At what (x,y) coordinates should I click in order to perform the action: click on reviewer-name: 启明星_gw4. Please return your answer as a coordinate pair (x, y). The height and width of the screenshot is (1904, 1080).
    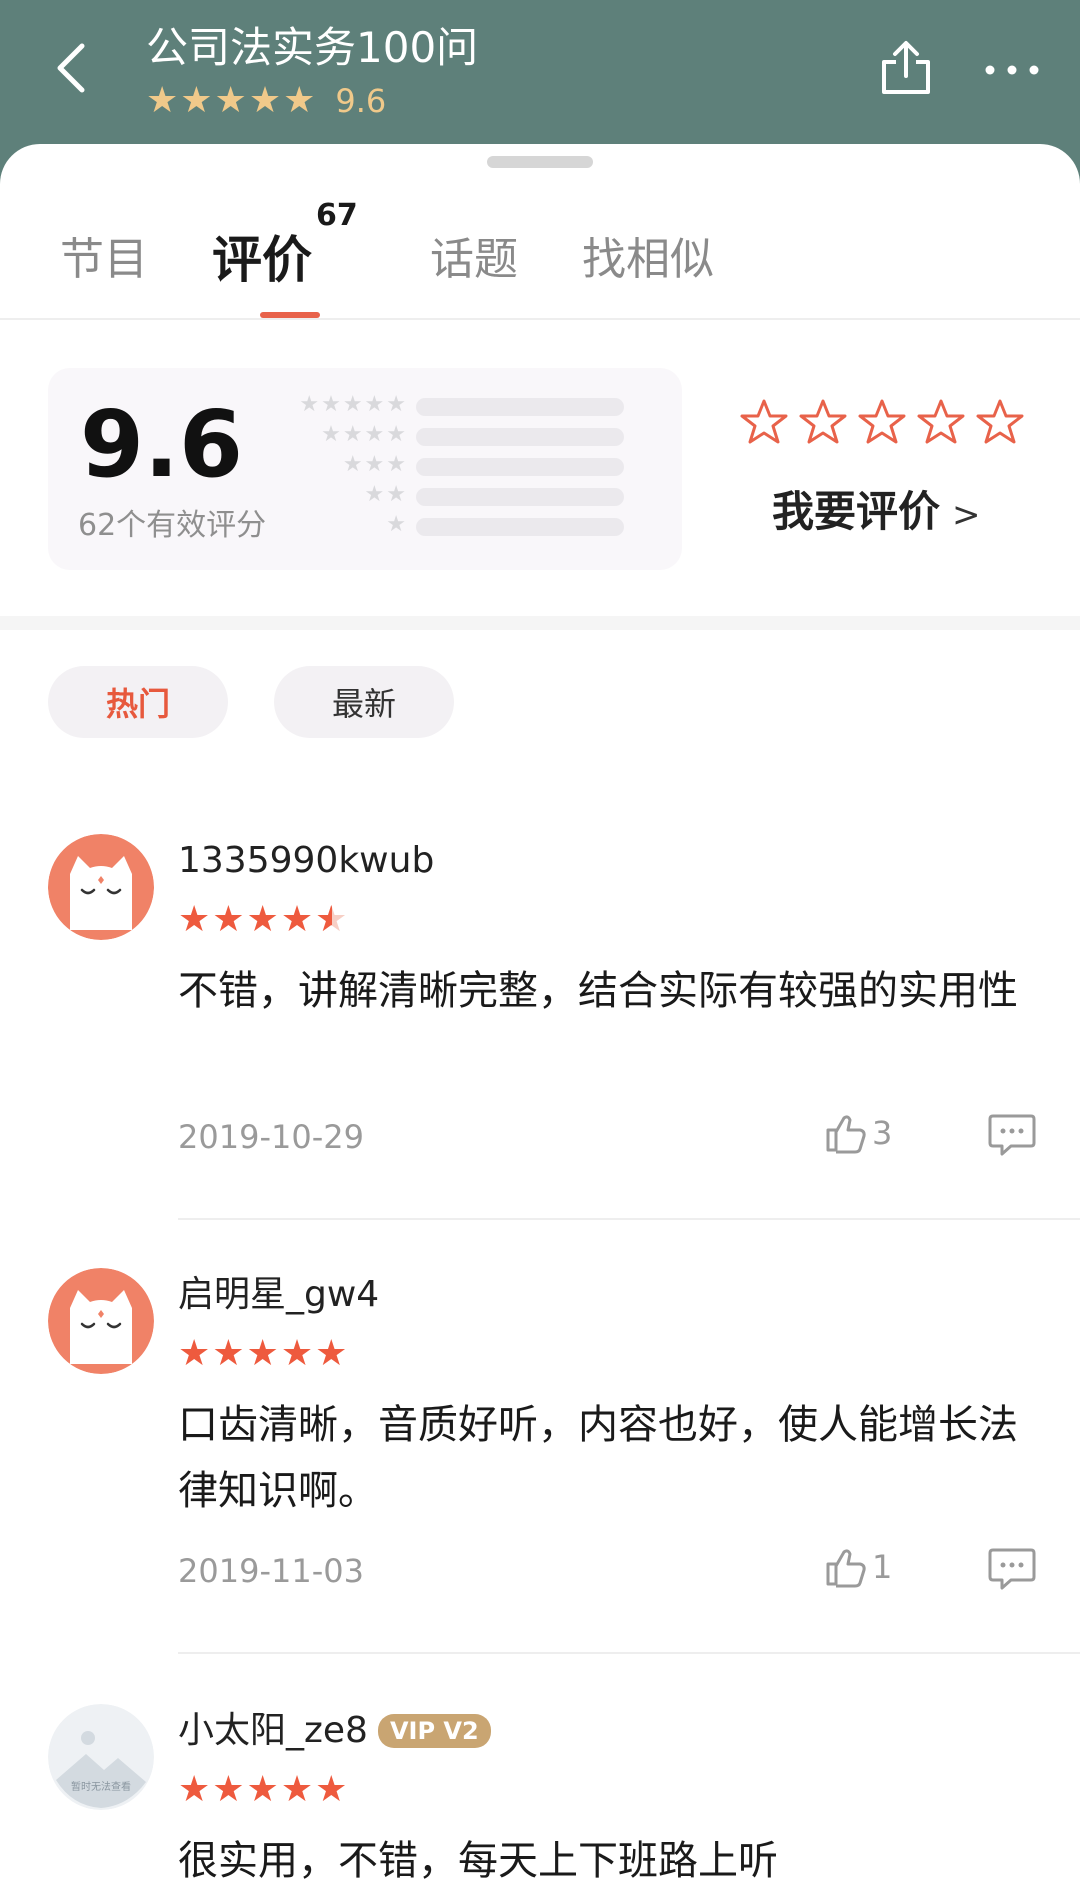
    Looking at the image, I should click on (278, 1295).